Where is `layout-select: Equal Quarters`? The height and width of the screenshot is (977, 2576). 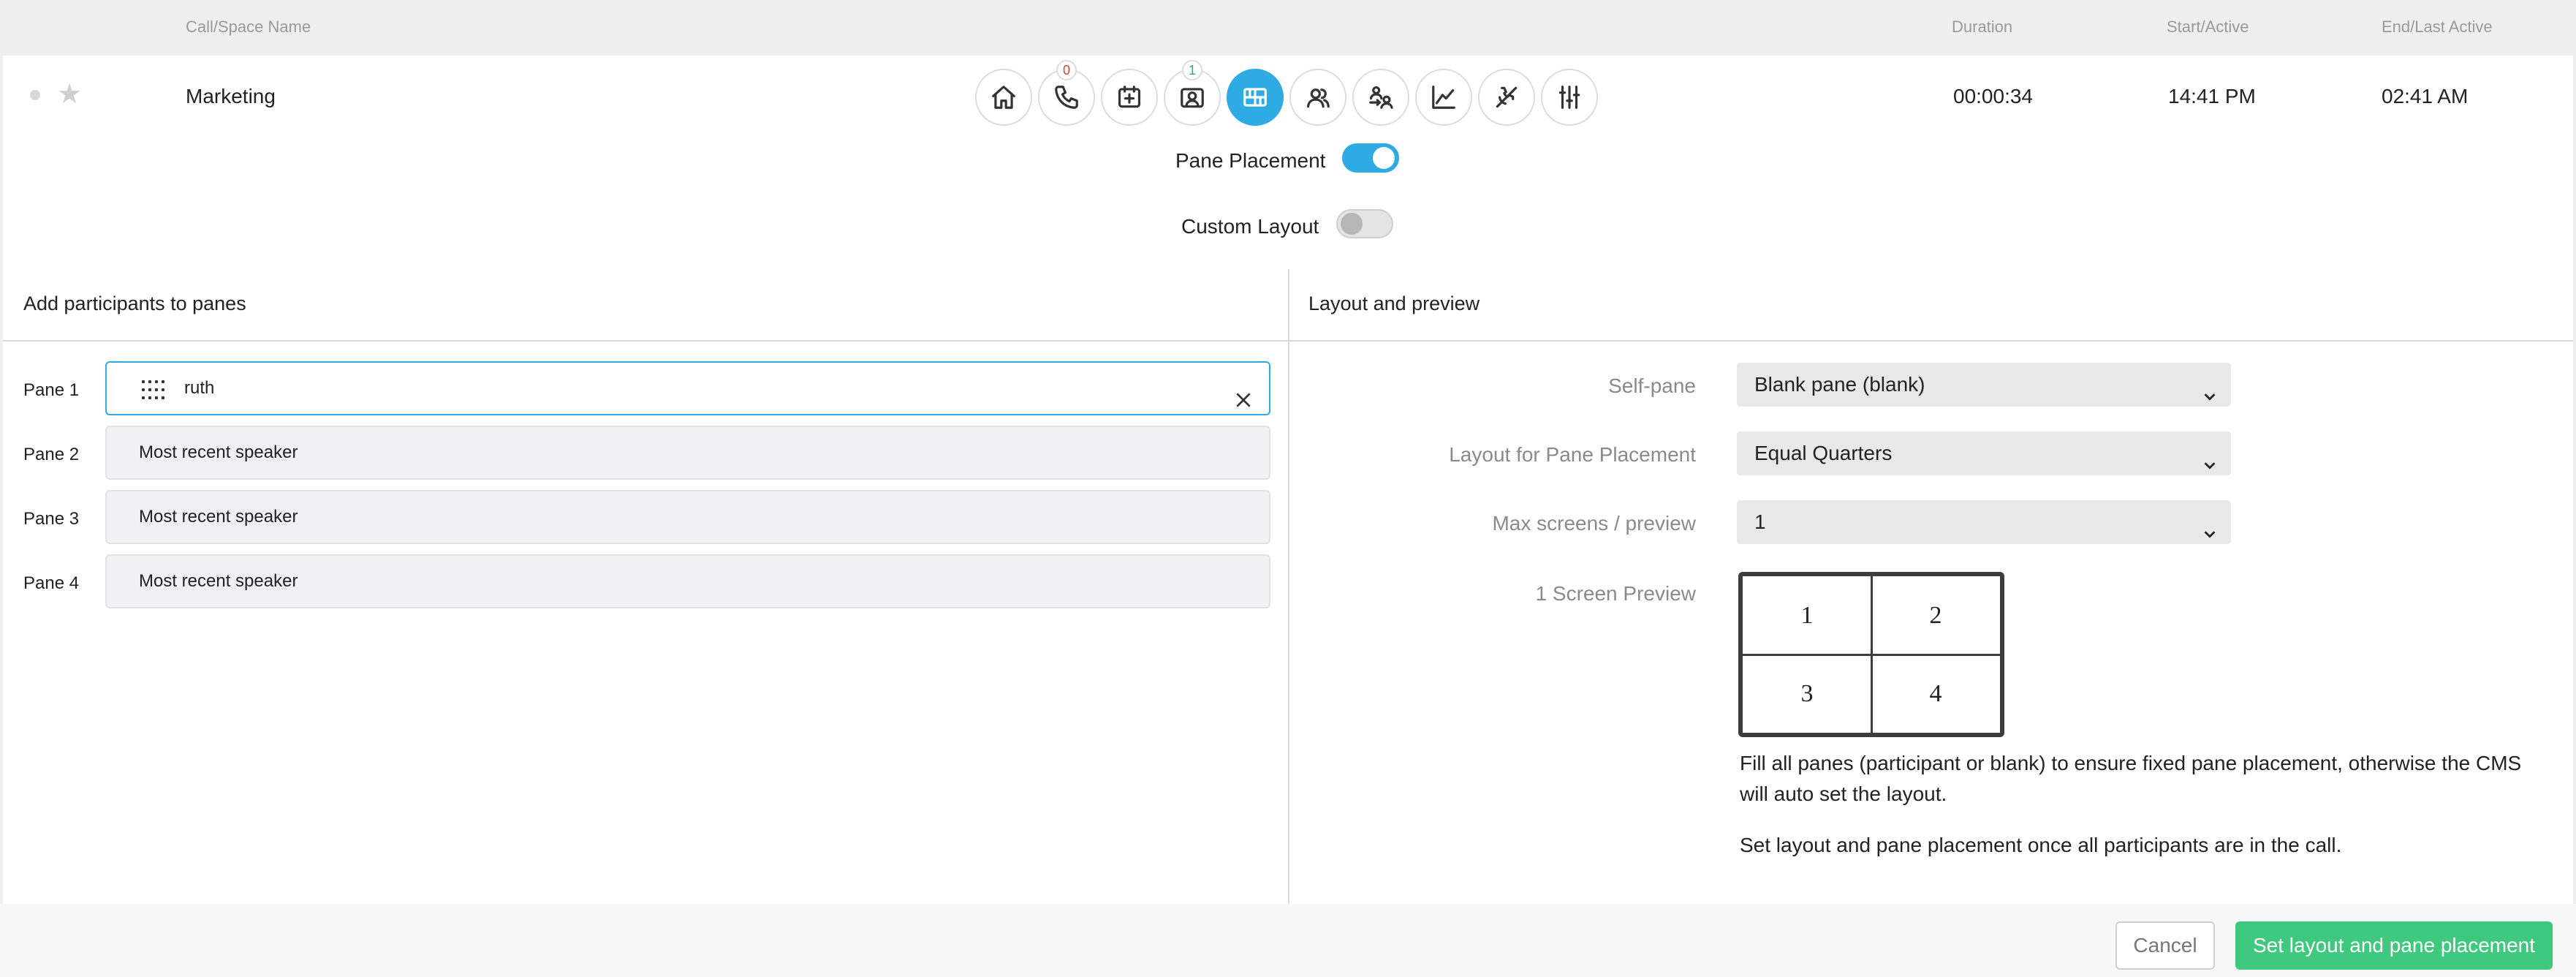 layout-select: Equal Quarters is located at coordinates (1984, 453).